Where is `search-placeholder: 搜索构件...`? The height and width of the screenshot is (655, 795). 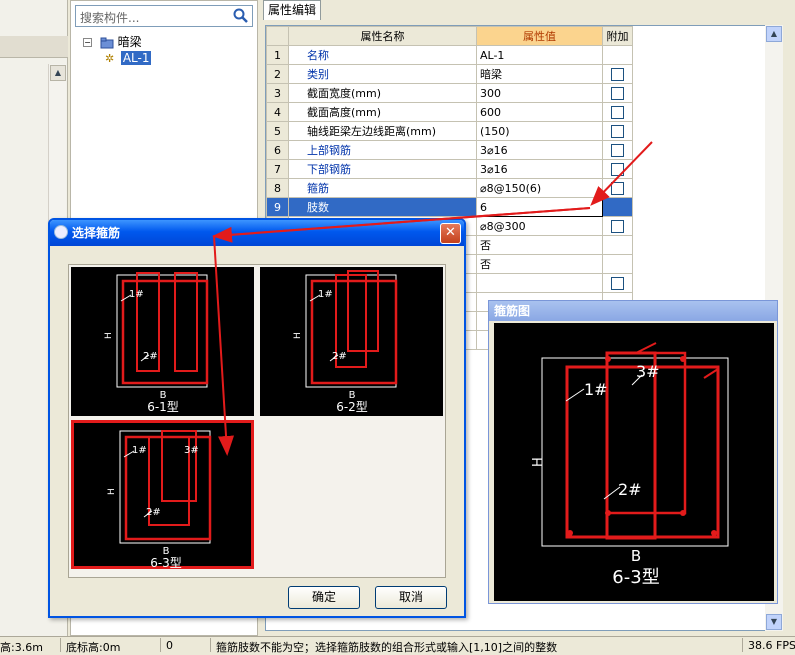 search-placeholder: 搜索构件... is located at coordinates (110, 18).